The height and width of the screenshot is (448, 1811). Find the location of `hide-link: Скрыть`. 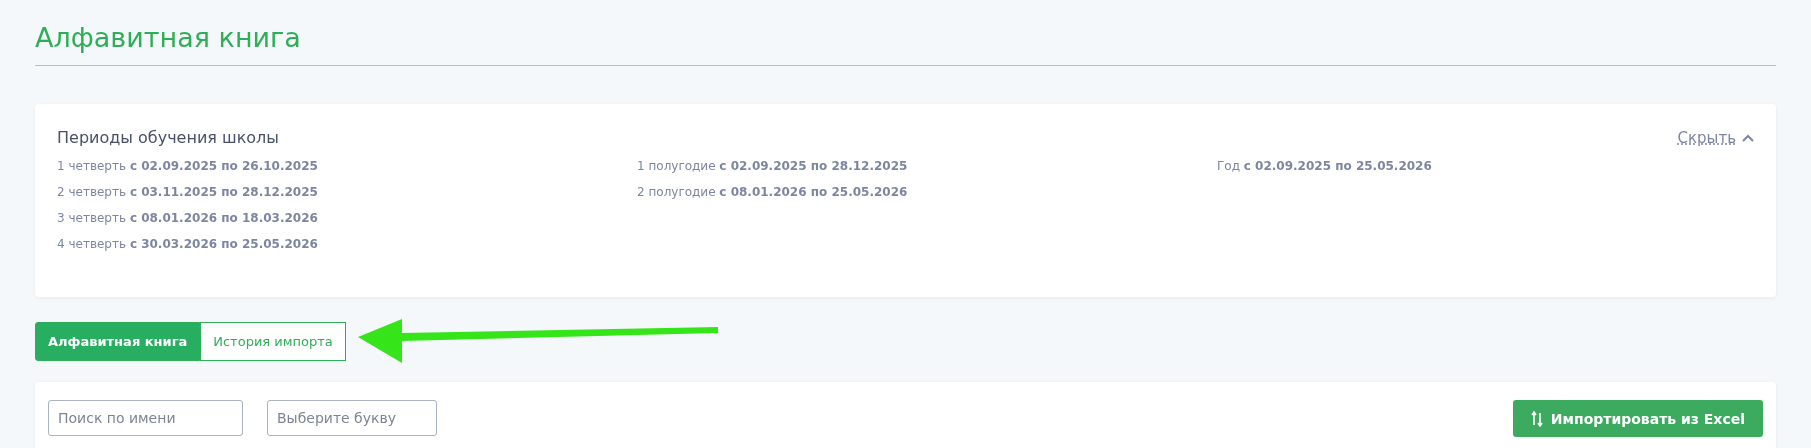

hide-link: Скрыть is located at coordinates (1715, 137).